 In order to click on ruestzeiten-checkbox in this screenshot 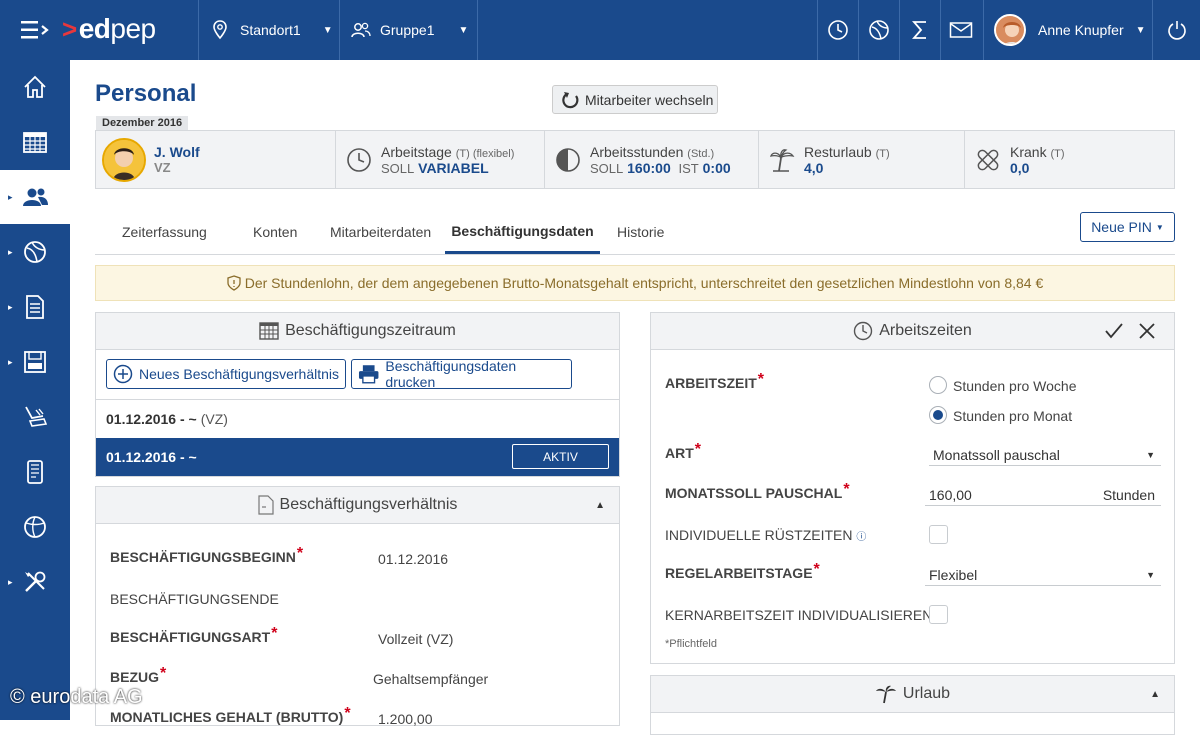, I will do `click(938, 534)`.